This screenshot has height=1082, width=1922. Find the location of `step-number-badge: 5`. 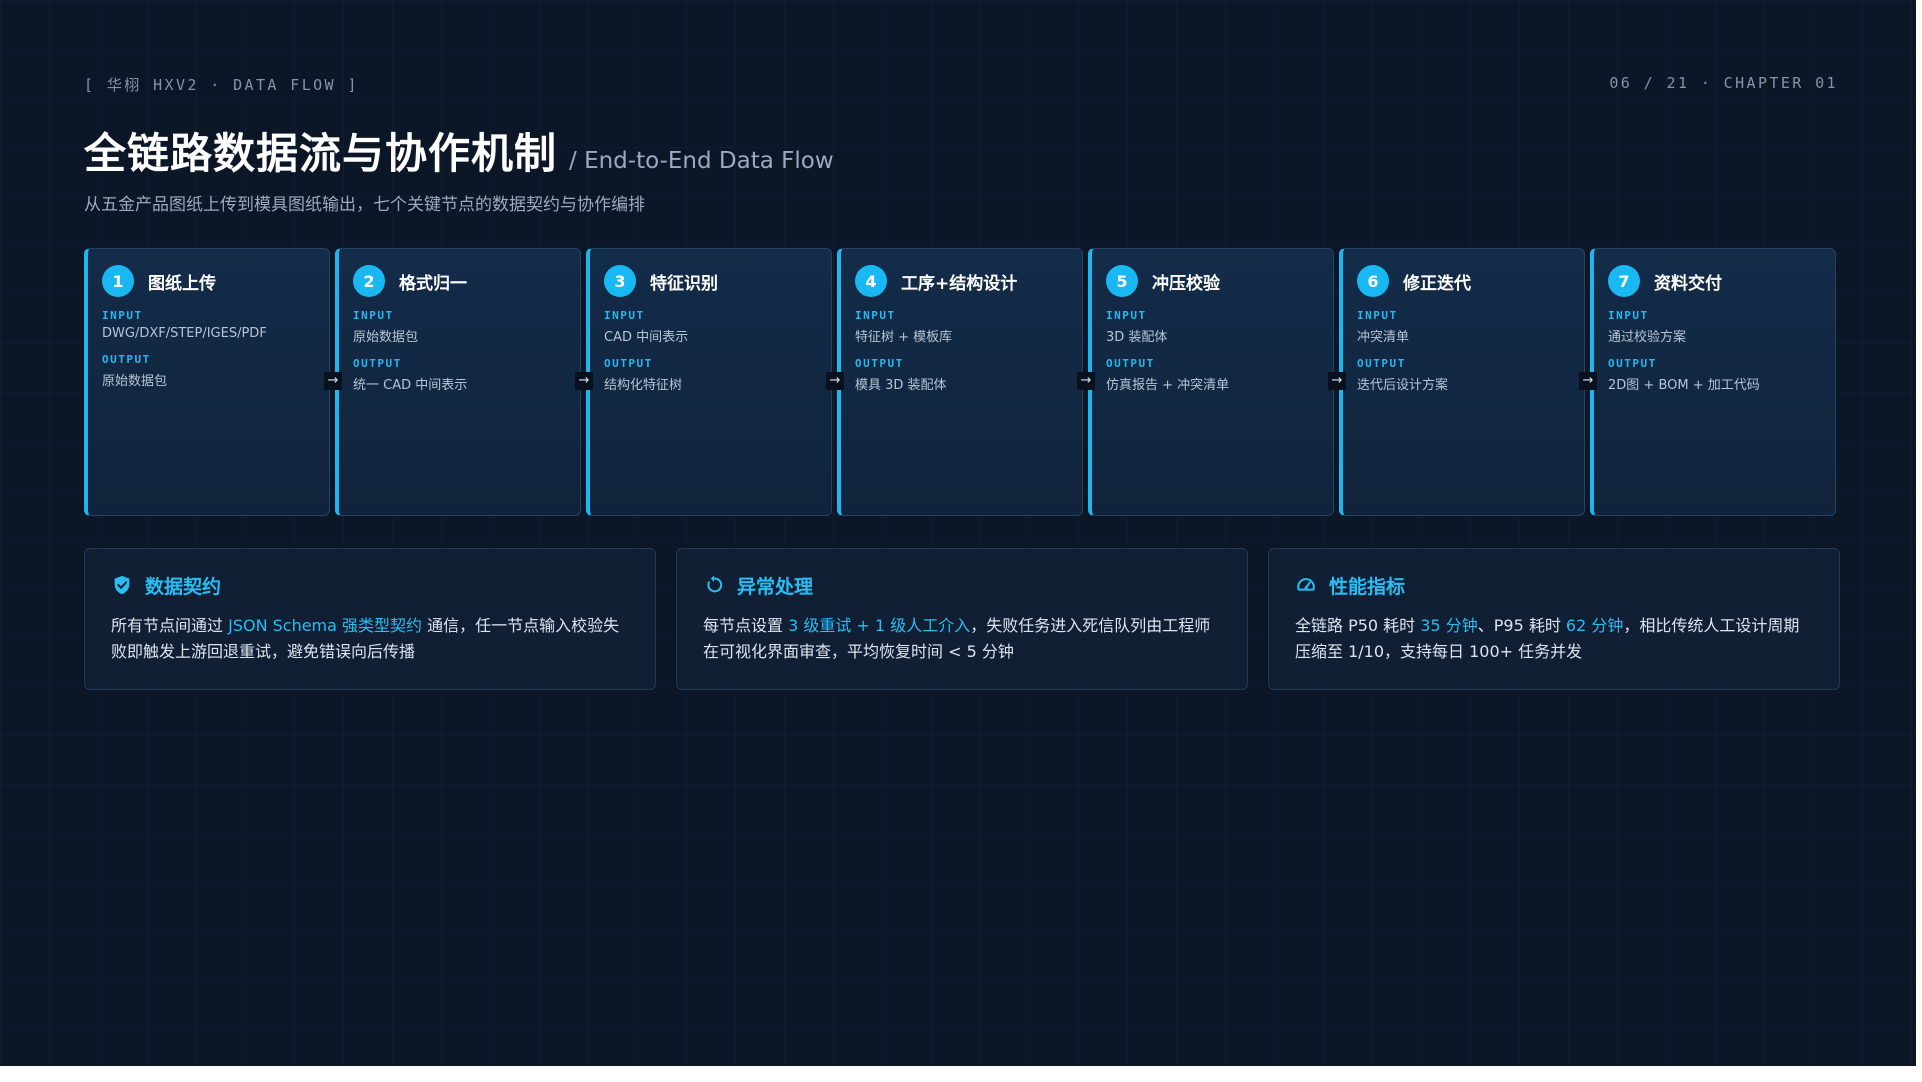

step-number-badge: 5 is located at coordinates (1122, 281).